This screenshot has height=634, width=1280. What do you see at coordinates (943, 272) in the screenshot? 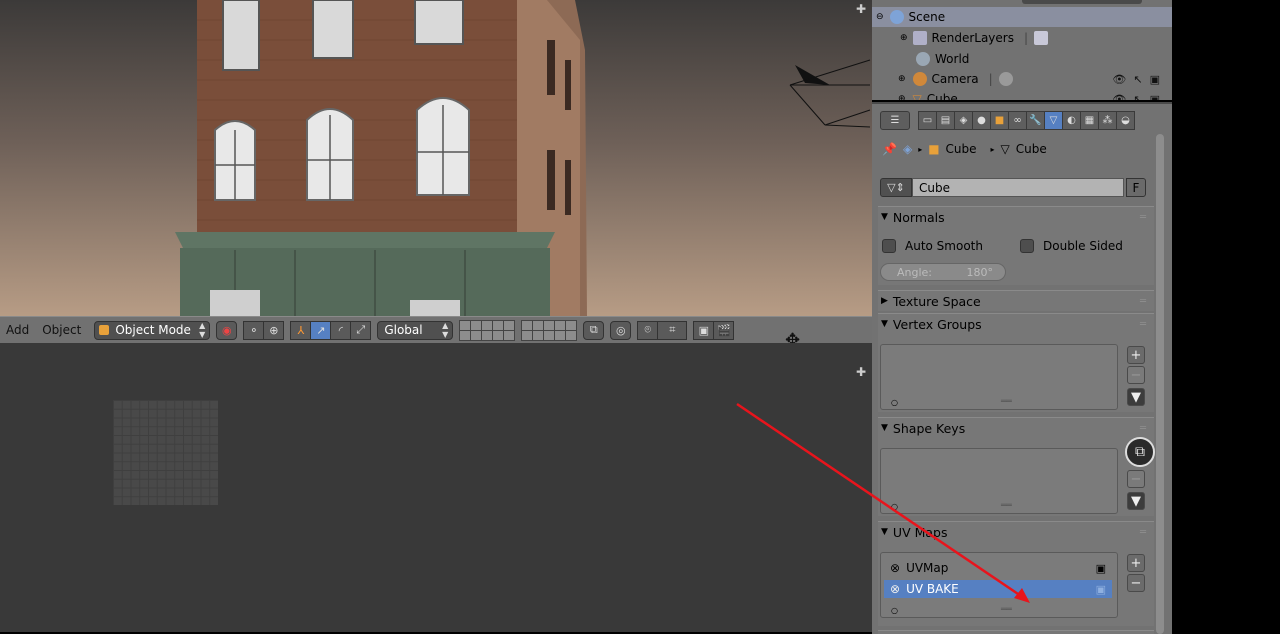
I see `angle-field: Angle: 180°` at bounding box center [943, 272].